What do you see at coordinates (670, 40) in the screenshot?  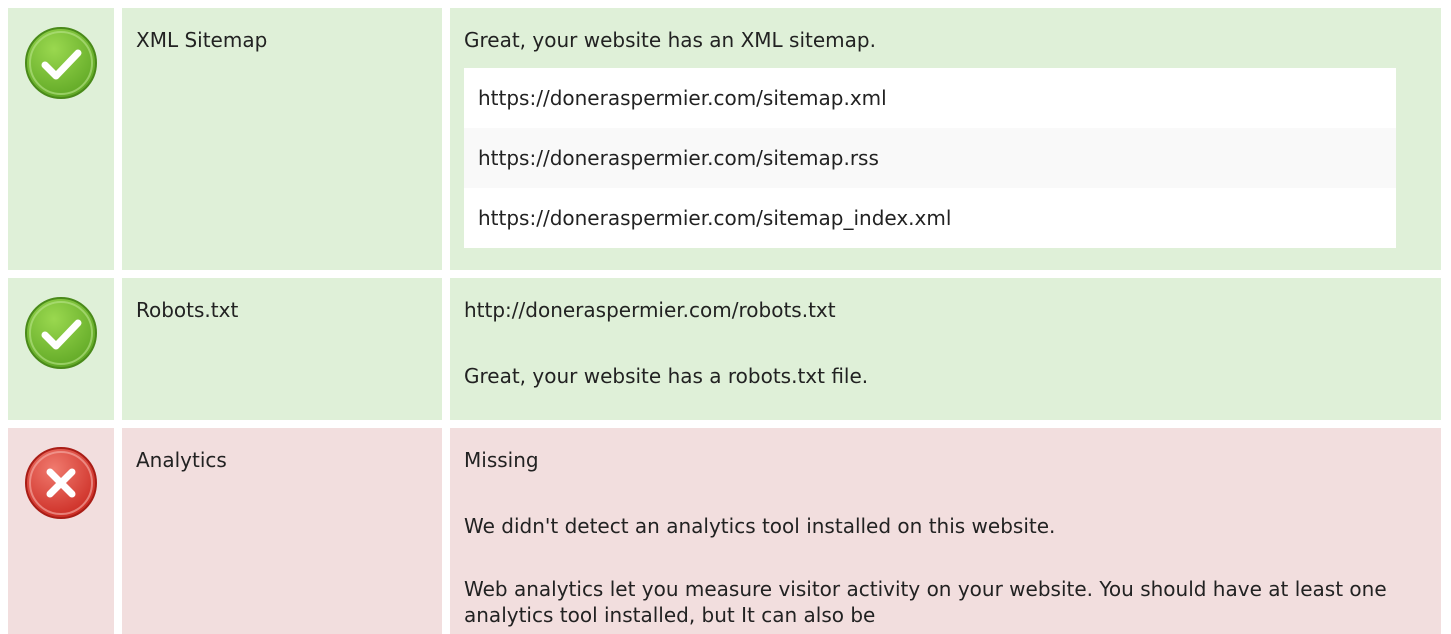 I see `result-message: Great, your website has an XML sitemap.` at bounding box center [670, 40].